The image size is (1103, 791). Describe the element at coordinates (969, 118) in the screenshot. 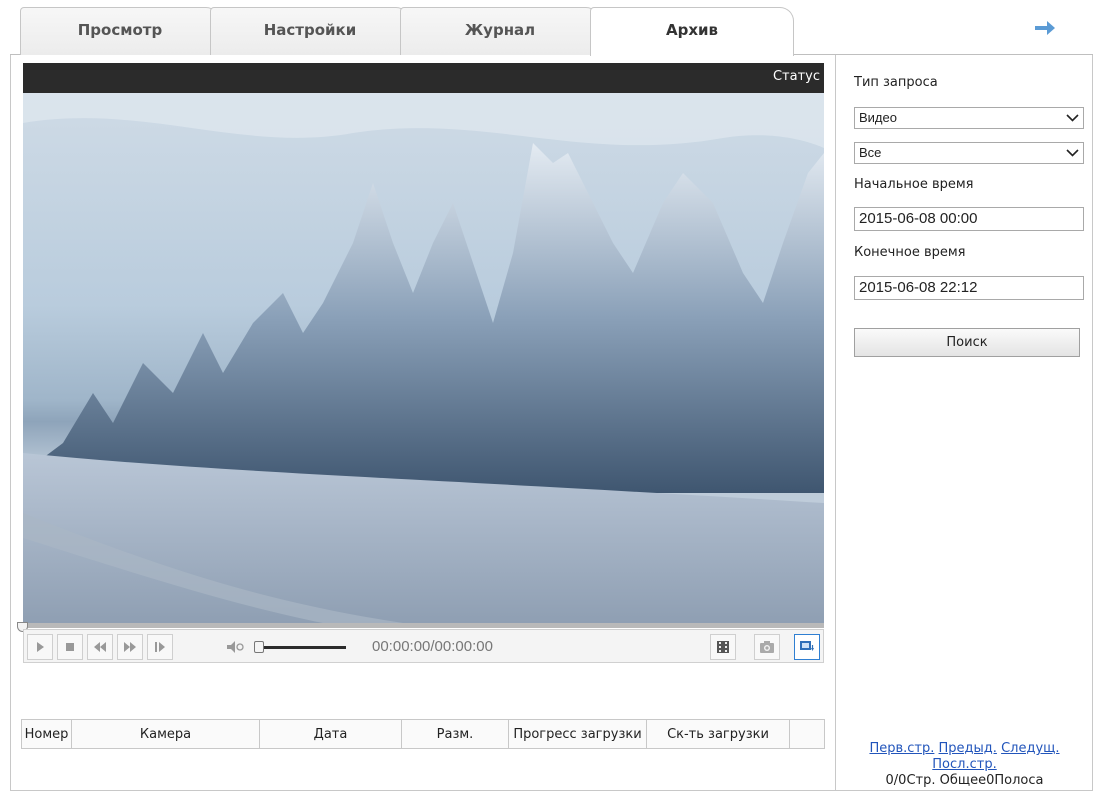

I see `type-select: Видео` at that location.